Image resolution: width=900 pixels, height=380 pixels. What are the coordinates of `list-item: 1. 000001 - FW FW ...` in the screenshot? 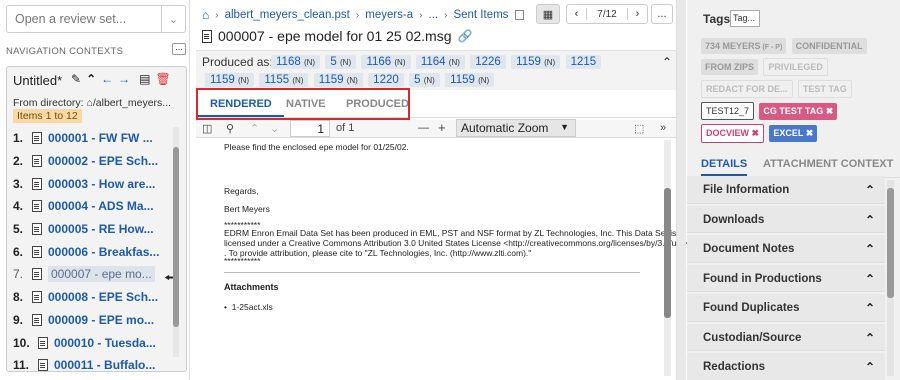 It's located at (88, 138).